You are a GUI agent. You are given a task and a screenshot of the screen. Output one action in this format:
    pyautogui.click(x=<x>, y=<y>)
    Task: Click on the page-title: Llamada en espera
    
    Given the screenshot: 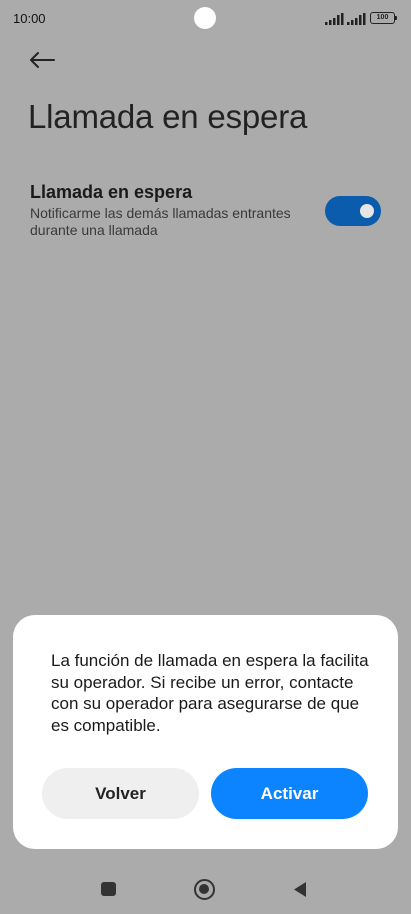 What is the action you would take?
    pyautogui.click(x=168, y=116)
    